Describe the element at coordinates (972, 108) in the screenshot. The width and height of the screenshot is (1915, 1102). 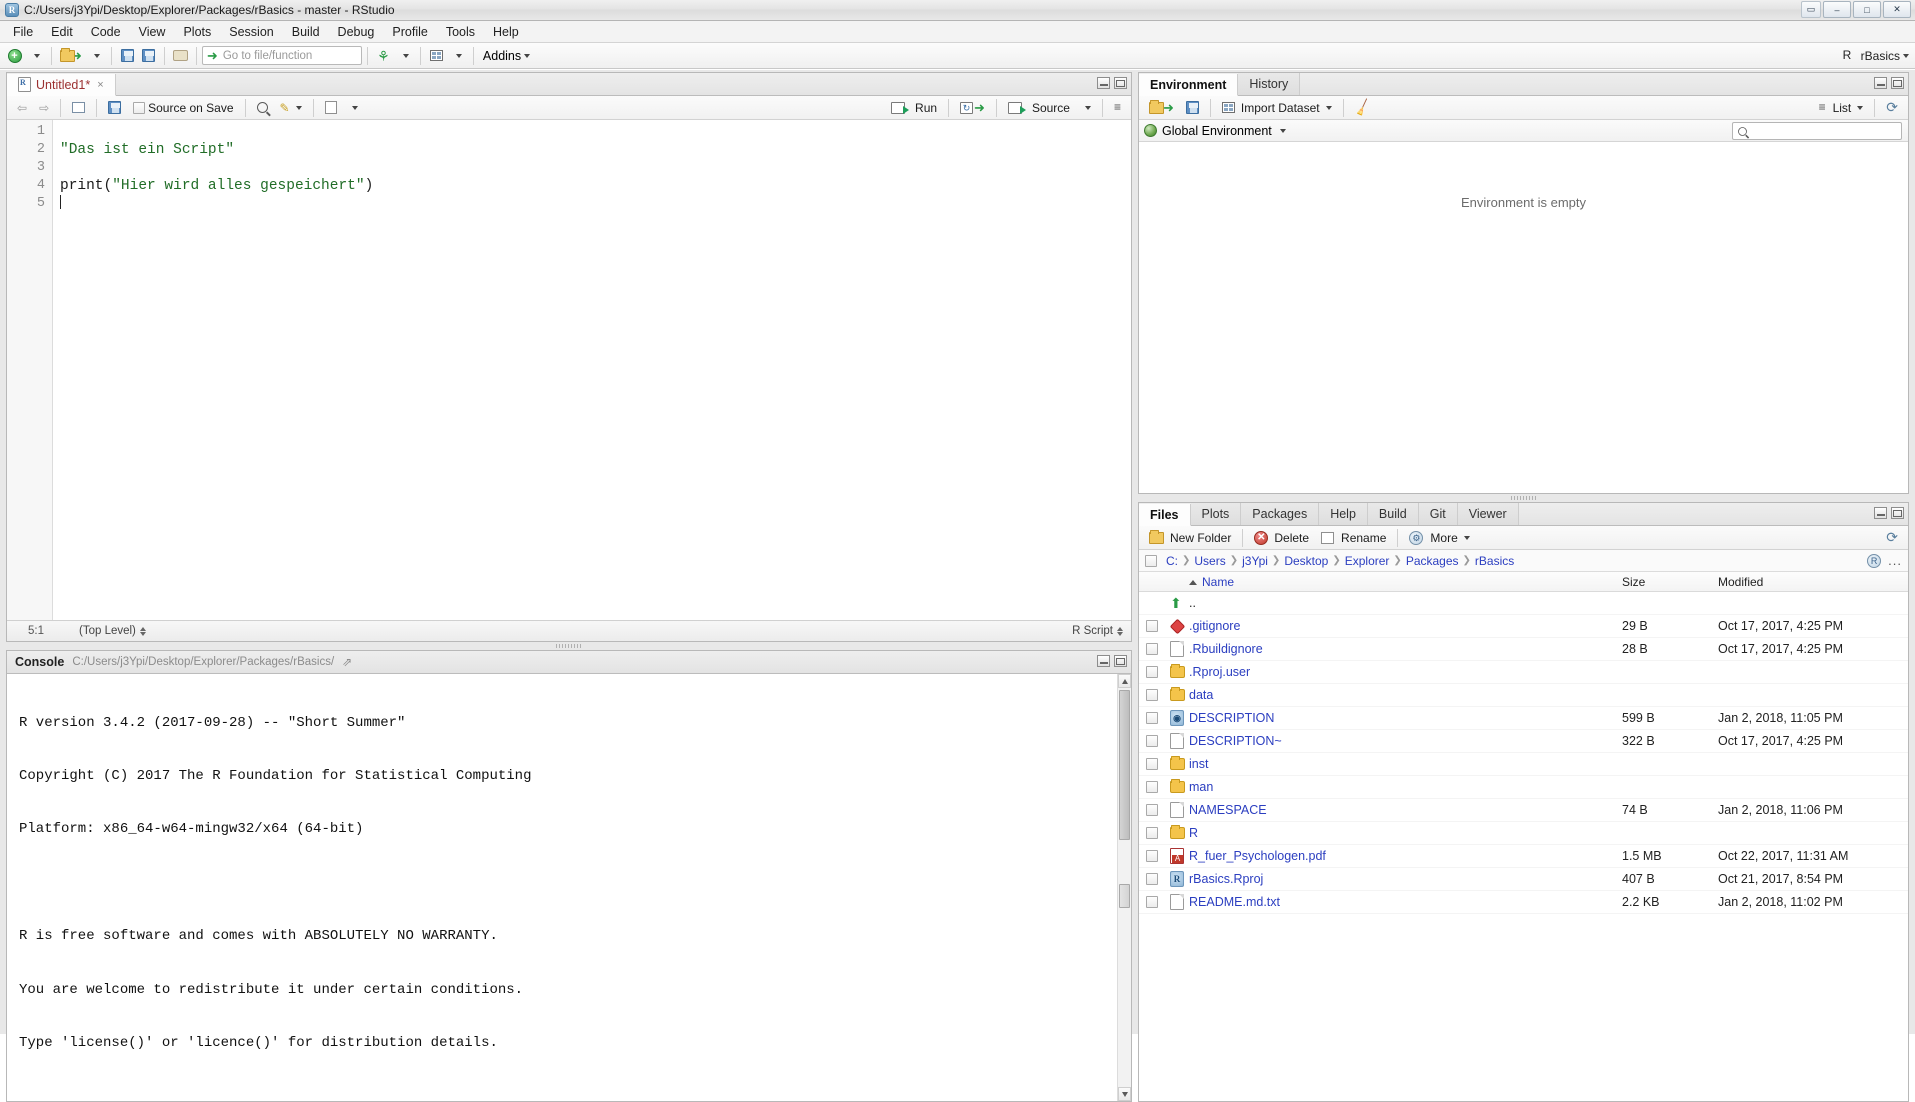
I see `rerun-button: ↻ ➜` at that location.